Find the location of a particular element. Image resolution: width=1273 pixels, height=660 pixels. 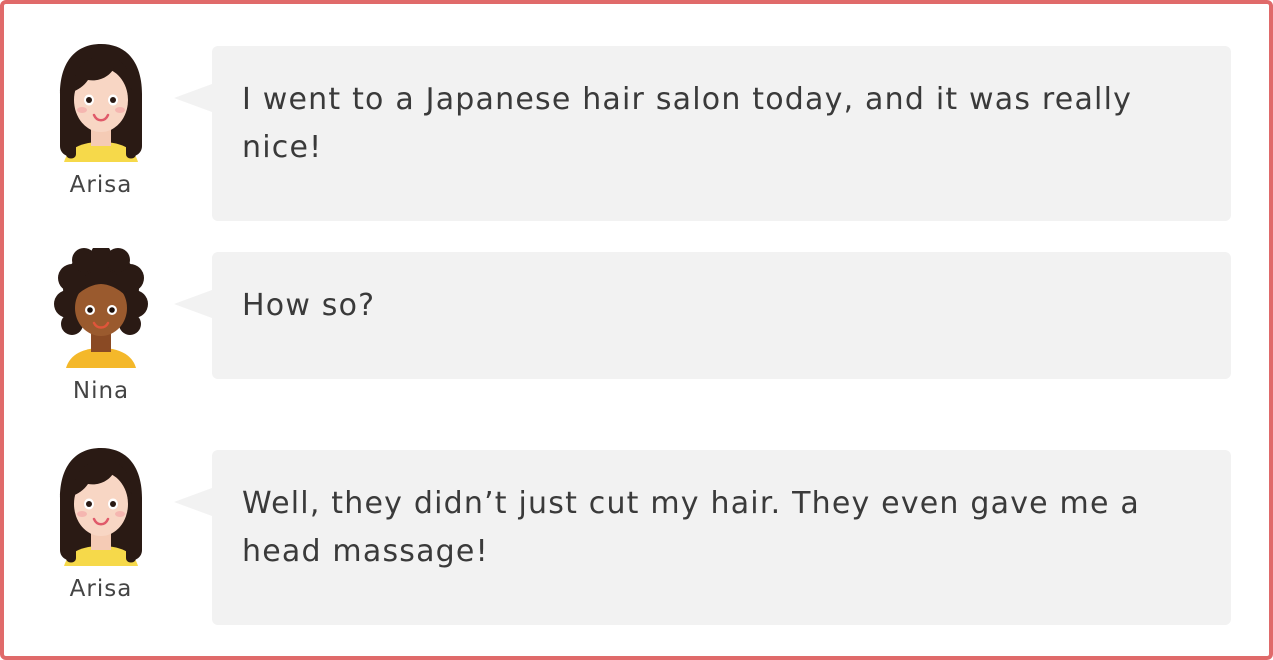

message-text: How so? is located at coordinates (309, 305).